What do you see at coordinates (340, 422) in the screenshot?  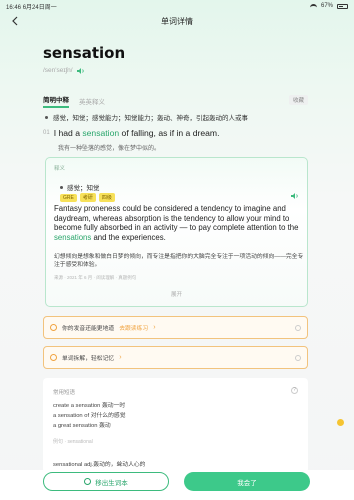 I see `smile-icon` at bounding box center [340, 422].